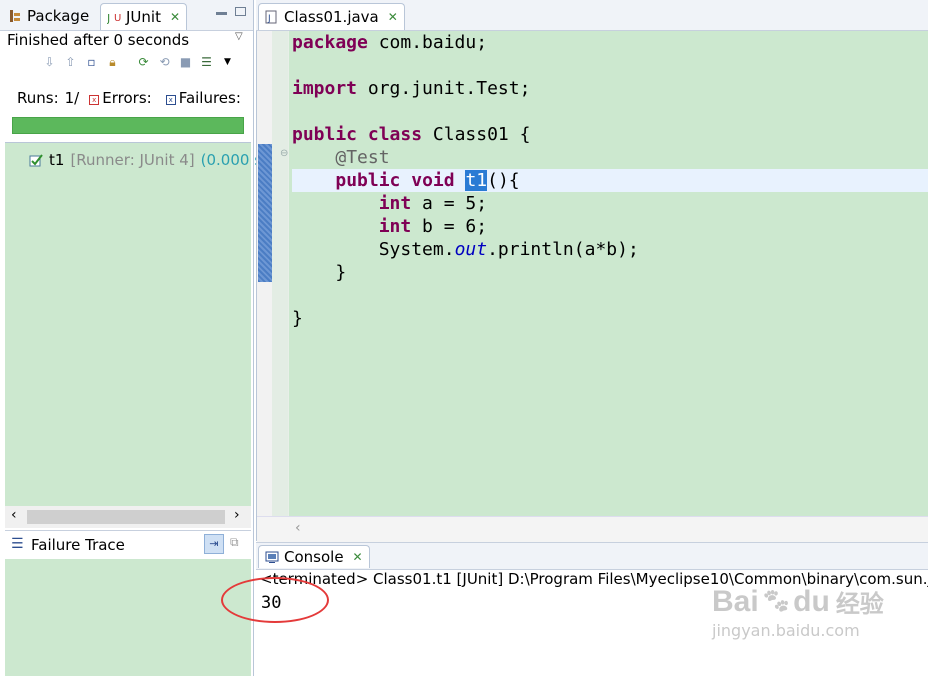  Describe the element at coordinates (48, 16) in the screenshot. I see `tab-package: Package` at that location.